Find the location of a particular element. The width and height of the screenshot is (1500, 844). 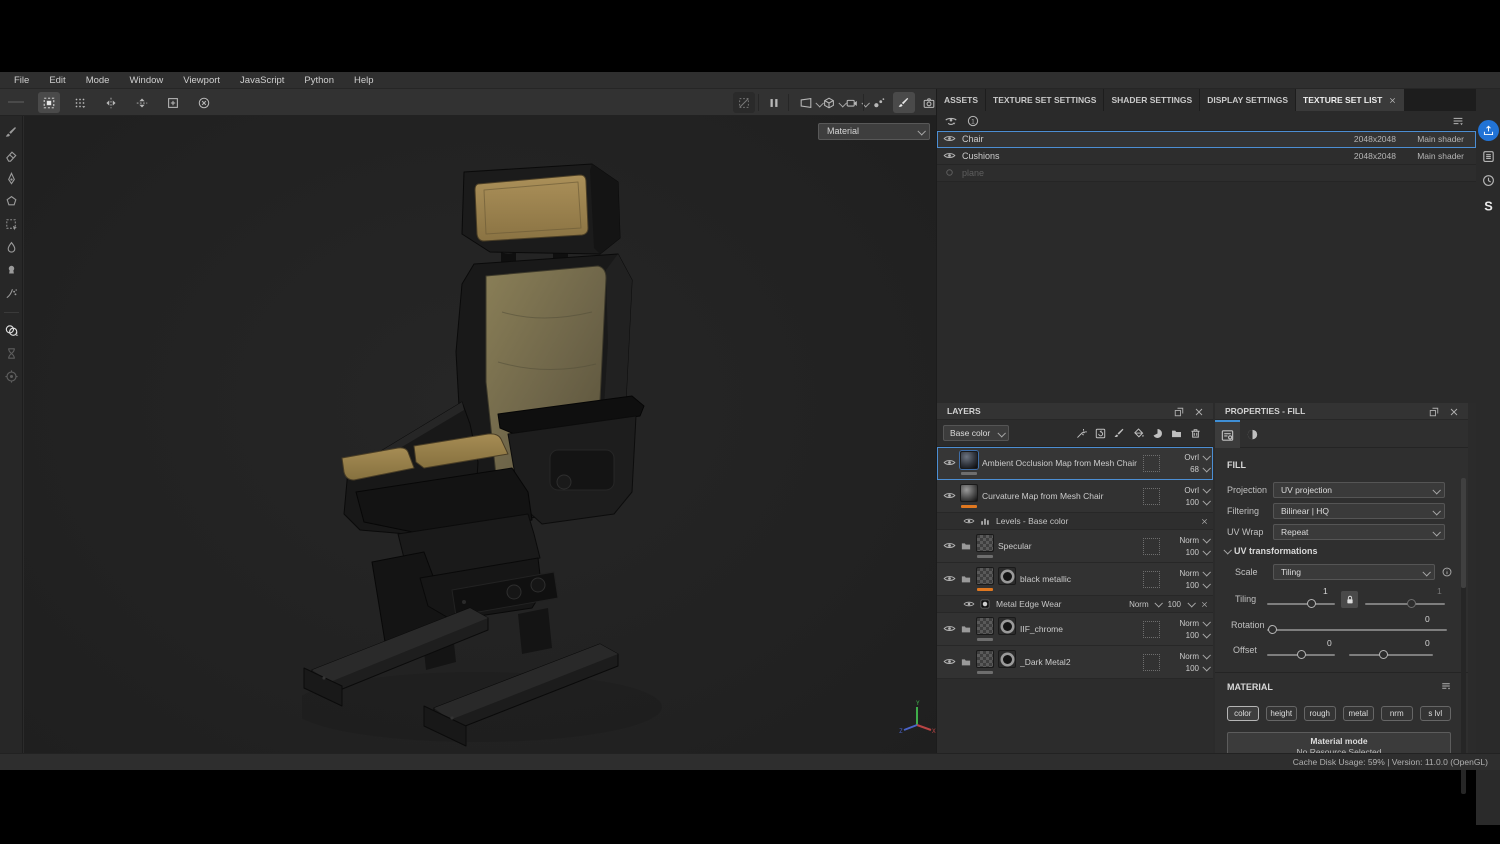

delete-layer-icon is located at coordinates (1196, 434).